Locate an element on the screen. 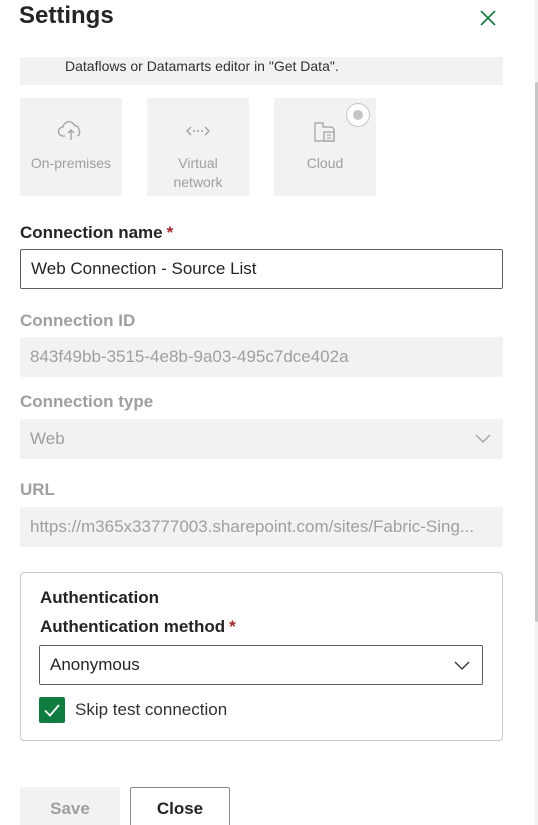  connection-name-input: Web Connection - Source List is located at coordinates (261, 269).